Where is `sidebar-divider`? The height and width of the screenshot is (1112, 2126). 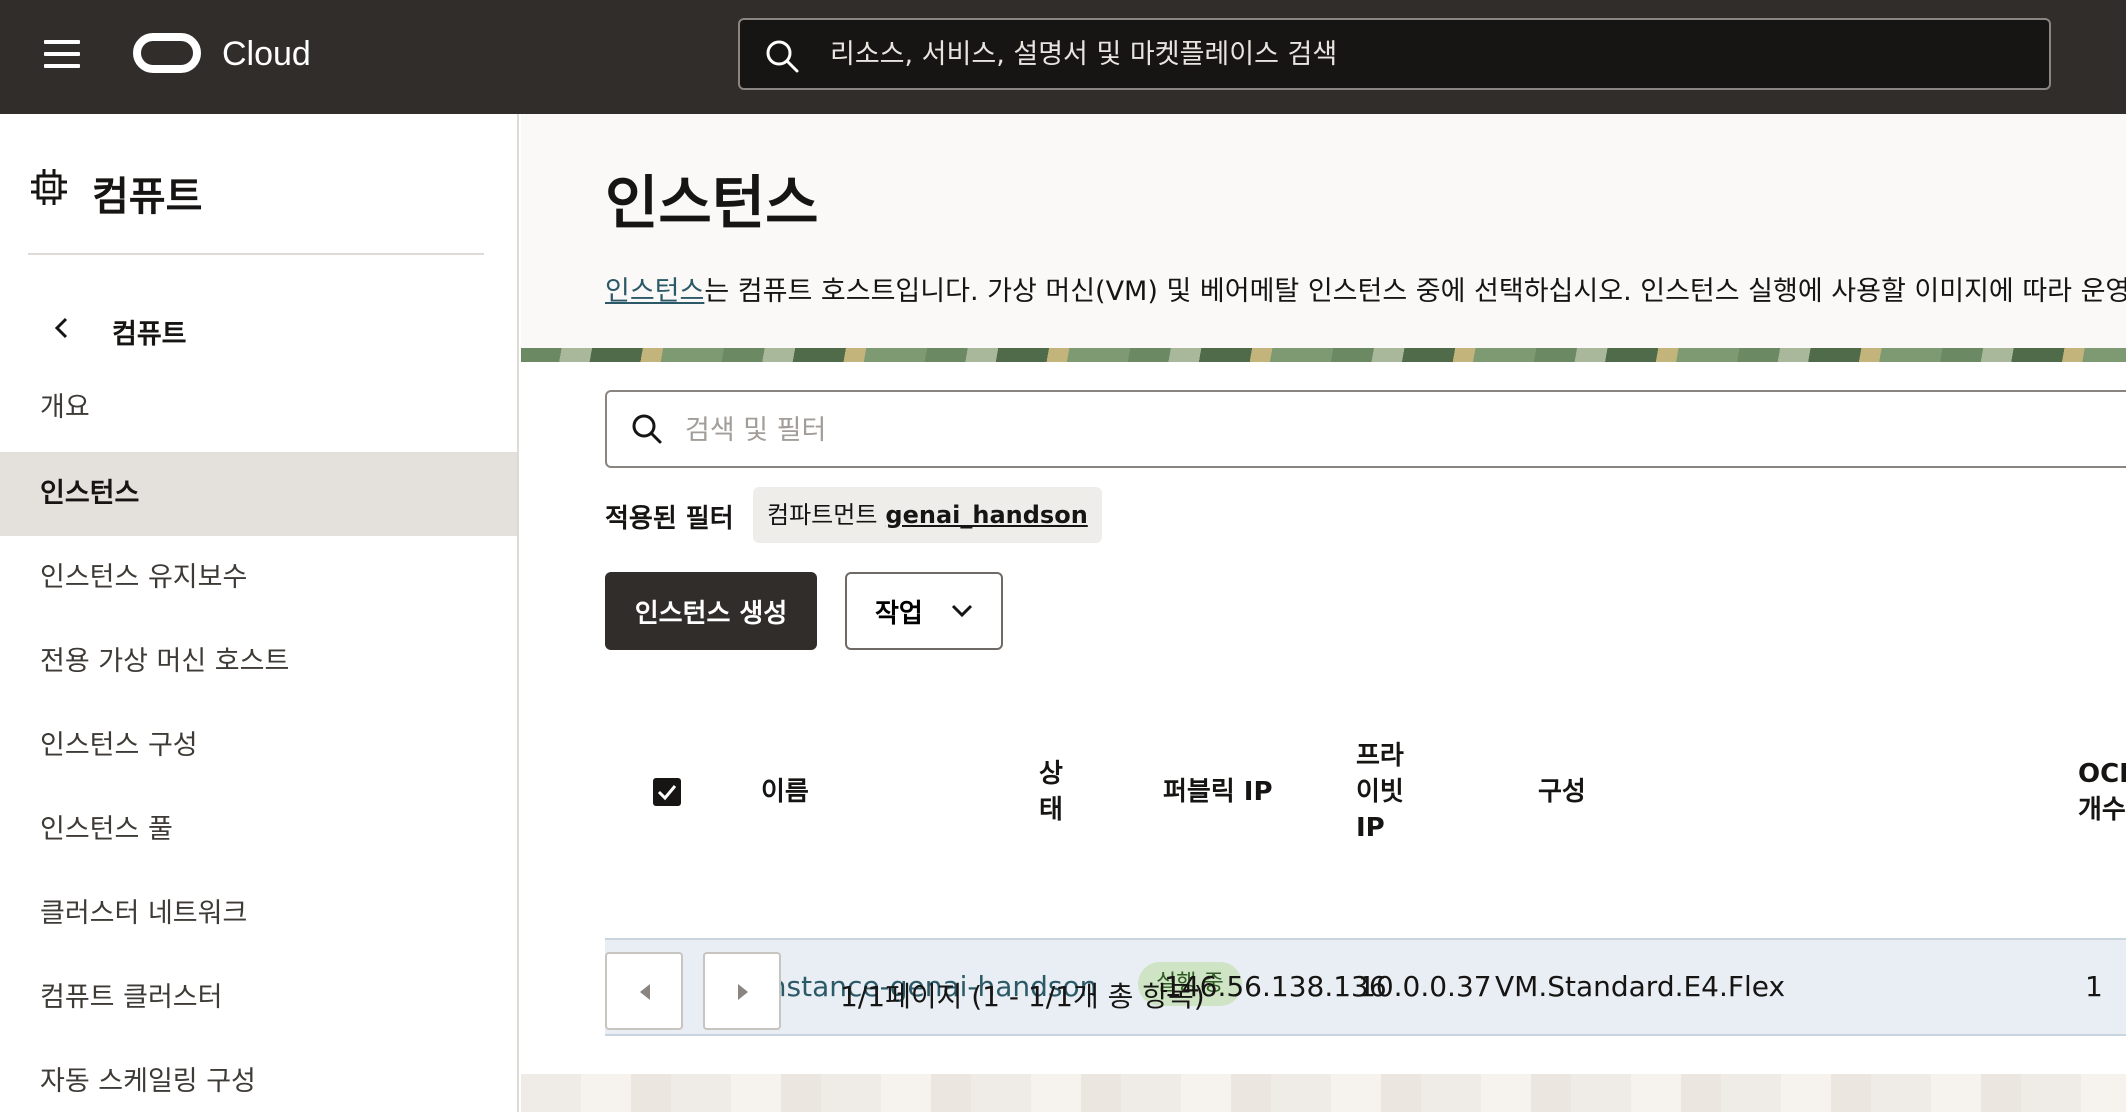
sidebar-divider is located at coordinates (256, 254).